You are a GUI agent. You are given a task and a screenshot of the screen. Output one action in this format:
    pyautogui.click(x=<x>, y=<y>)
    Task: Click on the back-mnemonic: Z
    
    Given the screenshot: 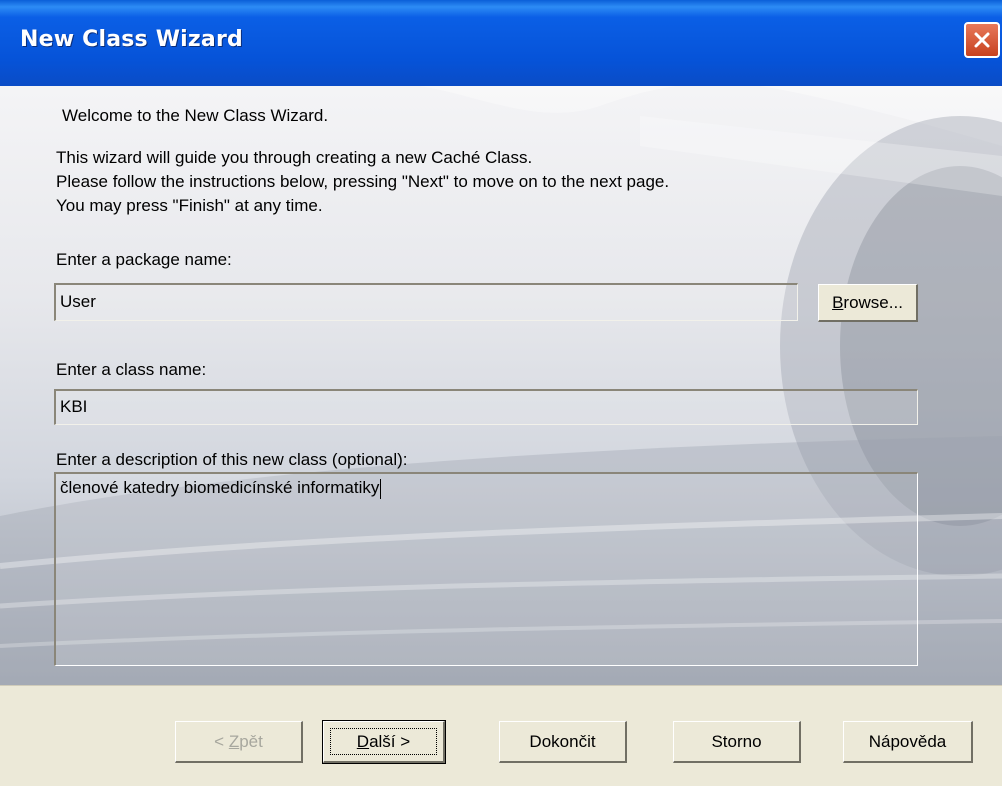 What is the action you would take?
    pyautogui.click(x=234, y=741)
    